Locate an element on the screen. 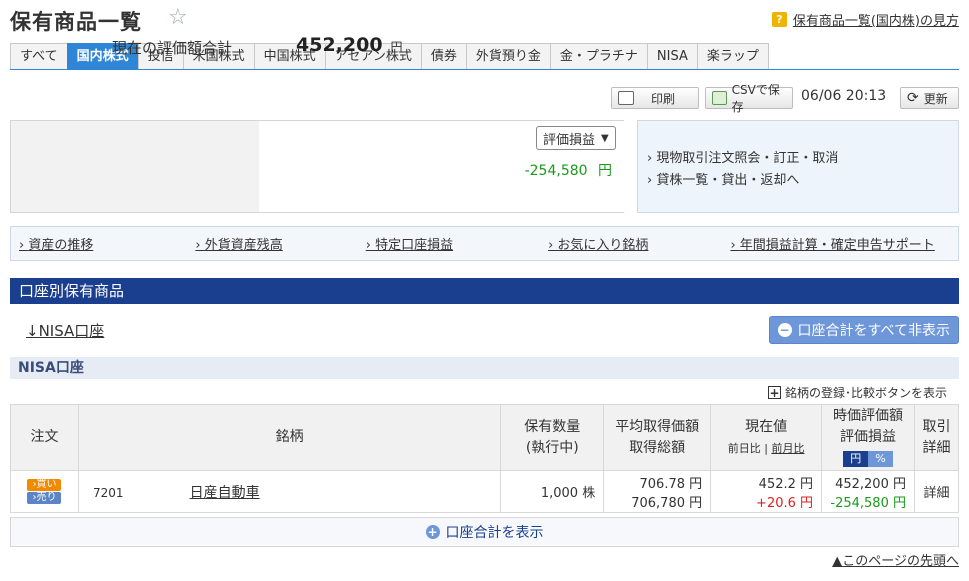  col-avg-price: 平均取得価額 取得総額 is located at coordinates (657, 437).